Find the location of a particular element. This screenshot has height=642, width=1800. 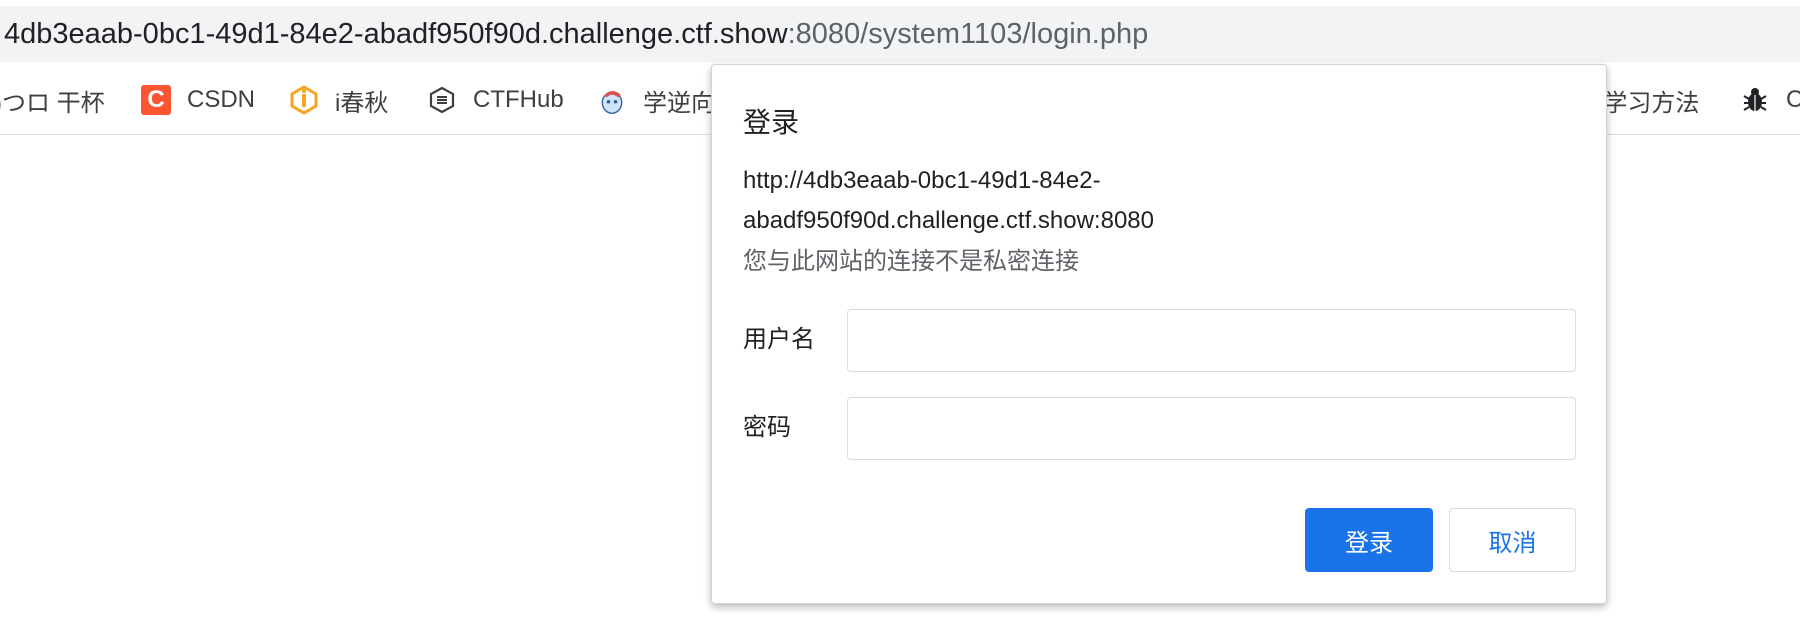

bookmark-label: 学逆向 is located at coordinates (679, 103).